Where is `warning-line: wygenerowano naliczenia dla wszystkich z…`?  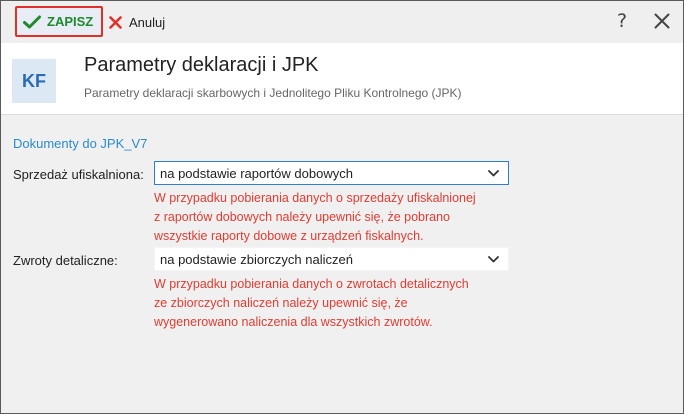 warning-line: wygenerowano naliczenia dla wszystkich z… is located at coordinates (293, 322).